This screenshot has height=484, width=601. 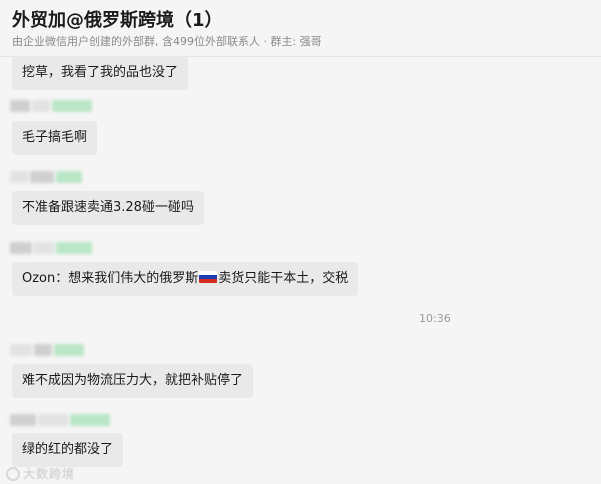 I want to click on russia-flag-icon, so click(x=208, y=277).